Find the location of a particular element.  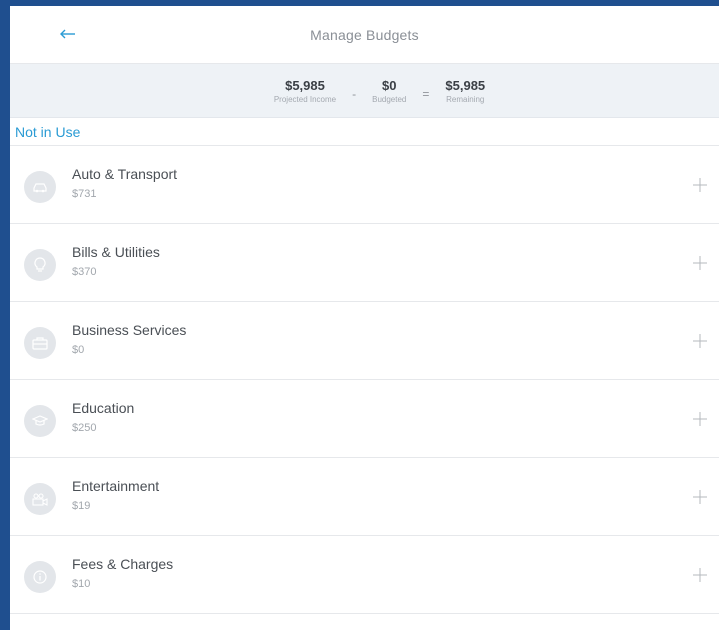

category-row-business-services: Business Services $0 is located at coordinates (364, 341).